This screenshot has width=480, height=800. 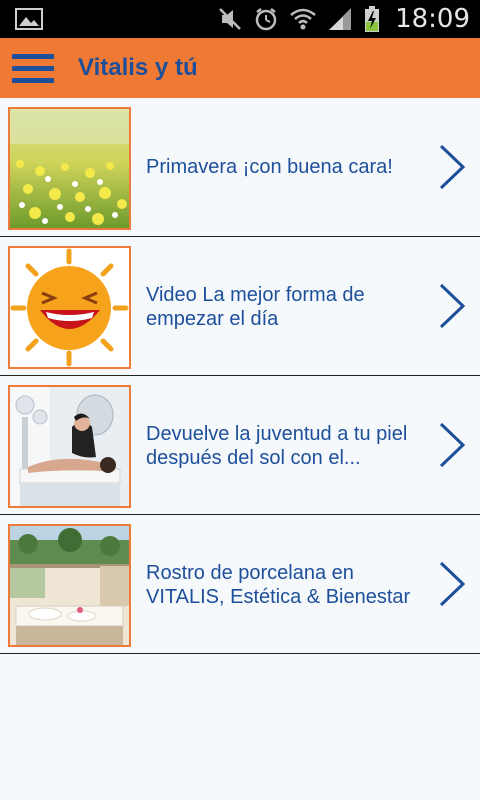 I want to click on wifi-icon, so click(x=303, y=19).